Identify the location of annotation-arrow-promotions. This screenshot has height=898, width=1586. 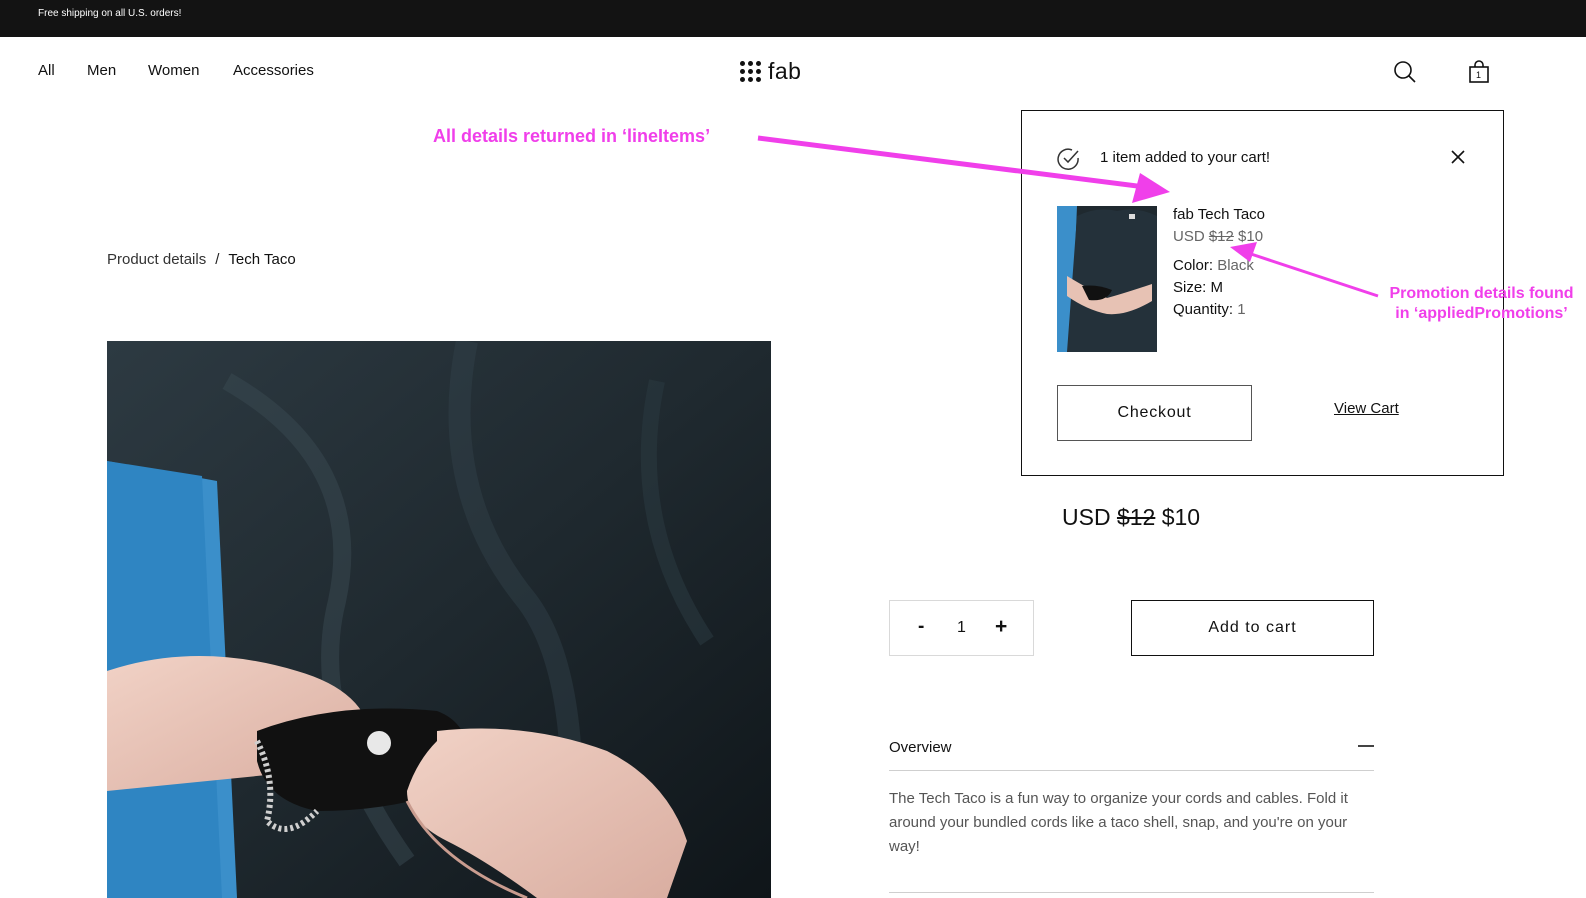
(1313, 274).